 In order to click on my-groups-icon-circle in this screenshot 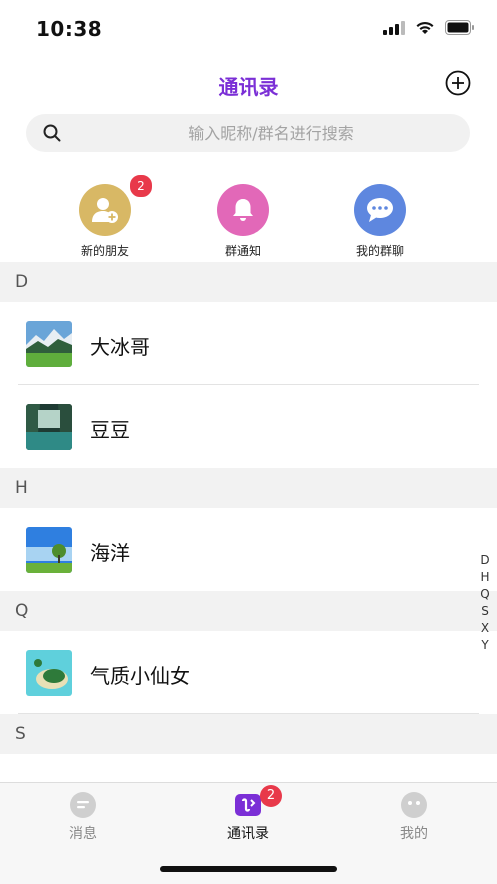, I will do `click(380, 210)`.